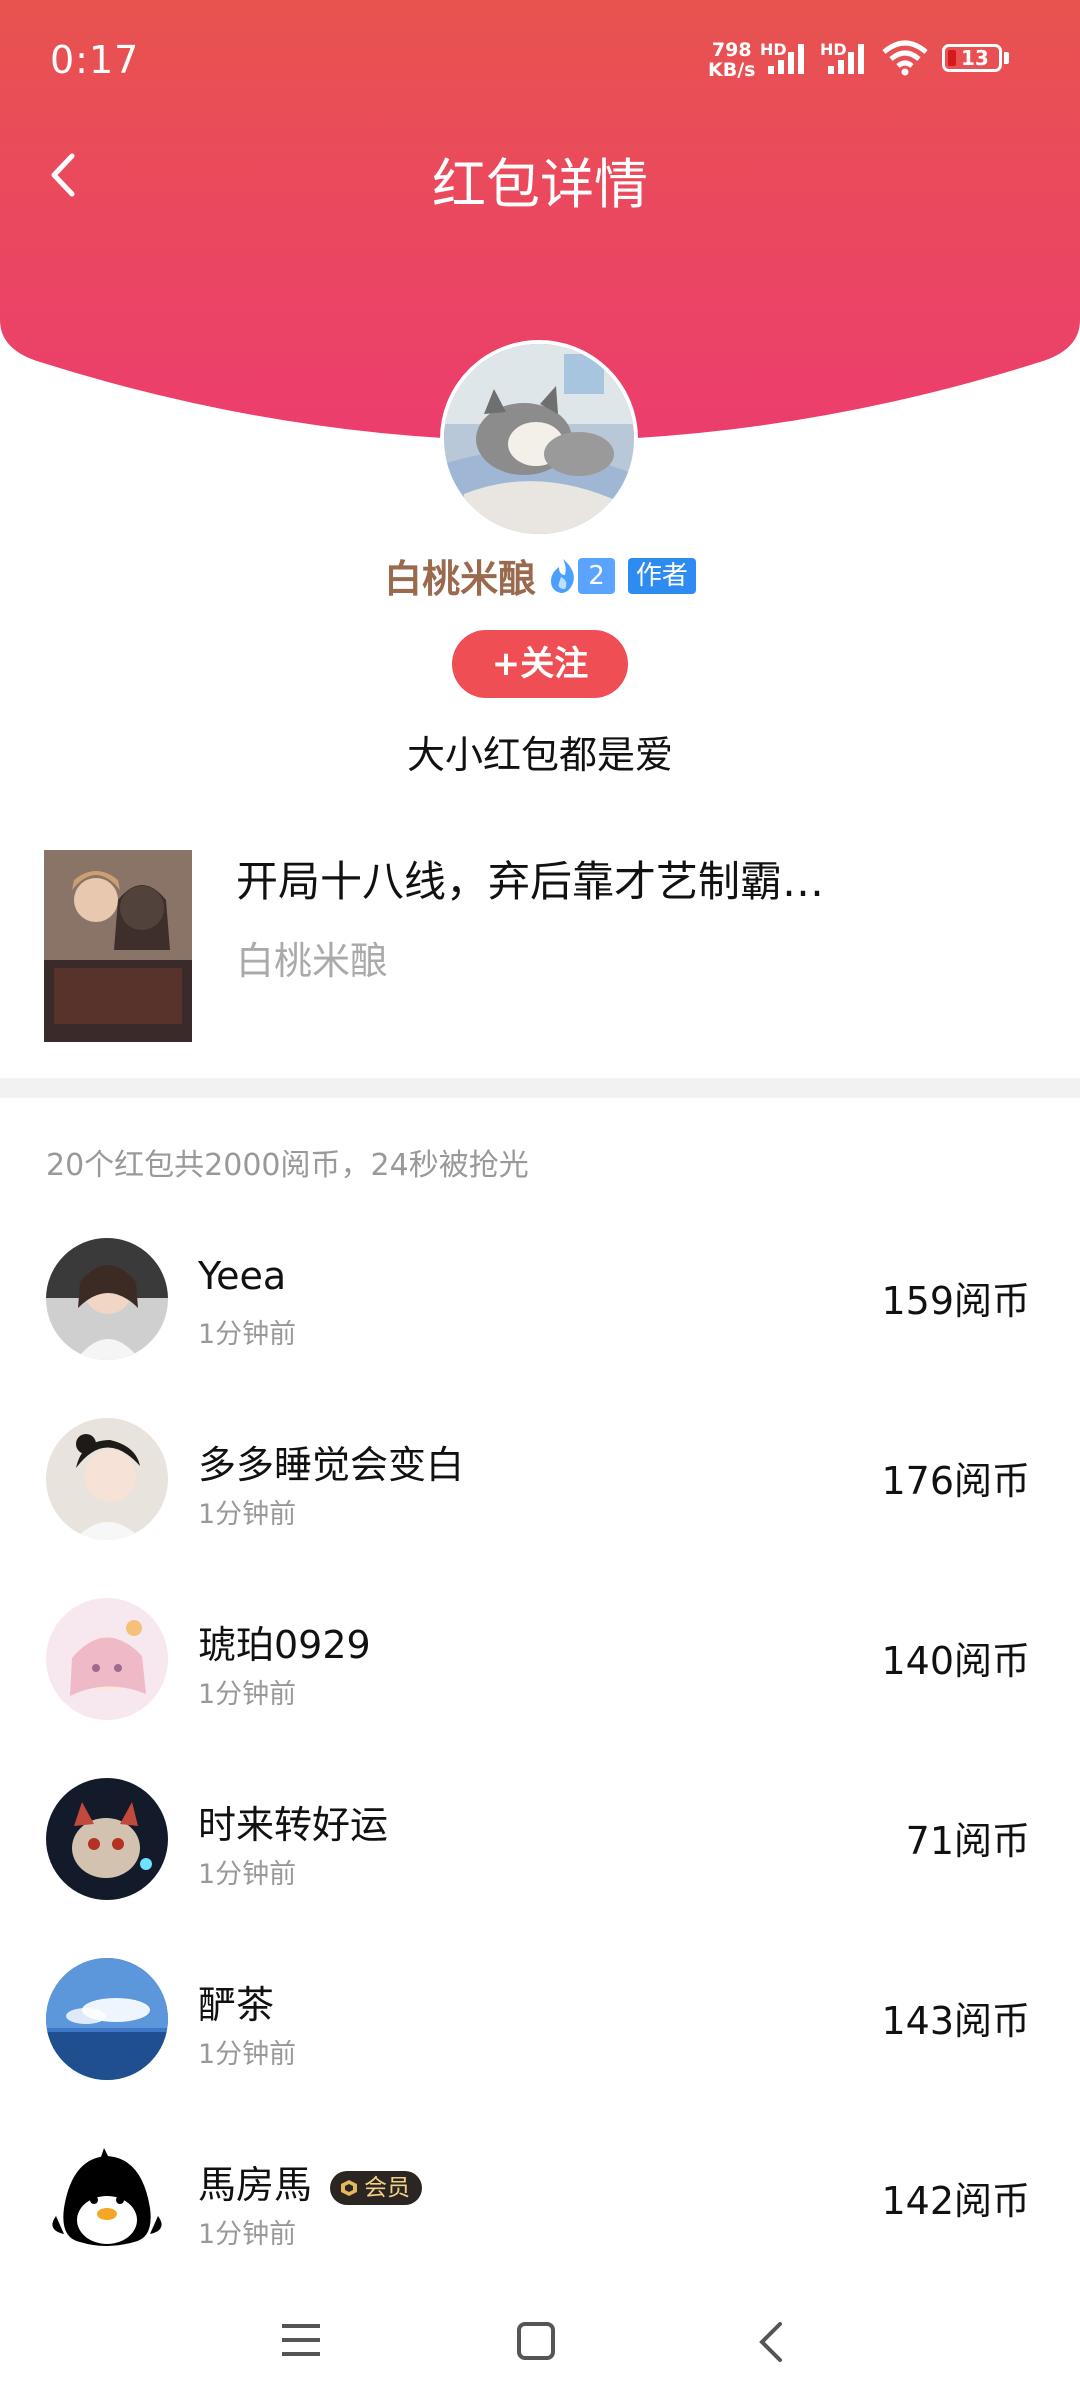 The image size is (1080, 2400). What do you see at coordinates (540, 664) in the screenshot?
I see `follow-button: +关注` at bounding box center [540, 664].